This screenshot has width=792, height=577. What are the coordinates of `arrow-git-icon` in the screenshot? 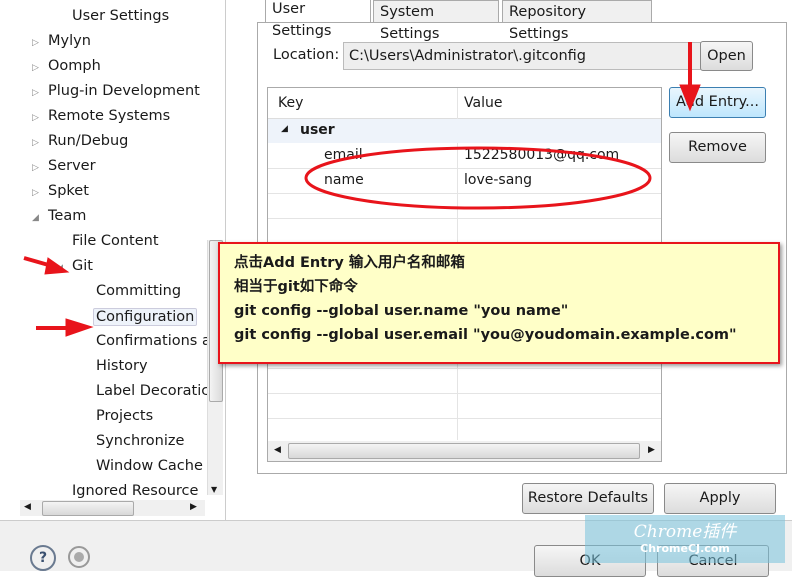 It's located at (46, 265).